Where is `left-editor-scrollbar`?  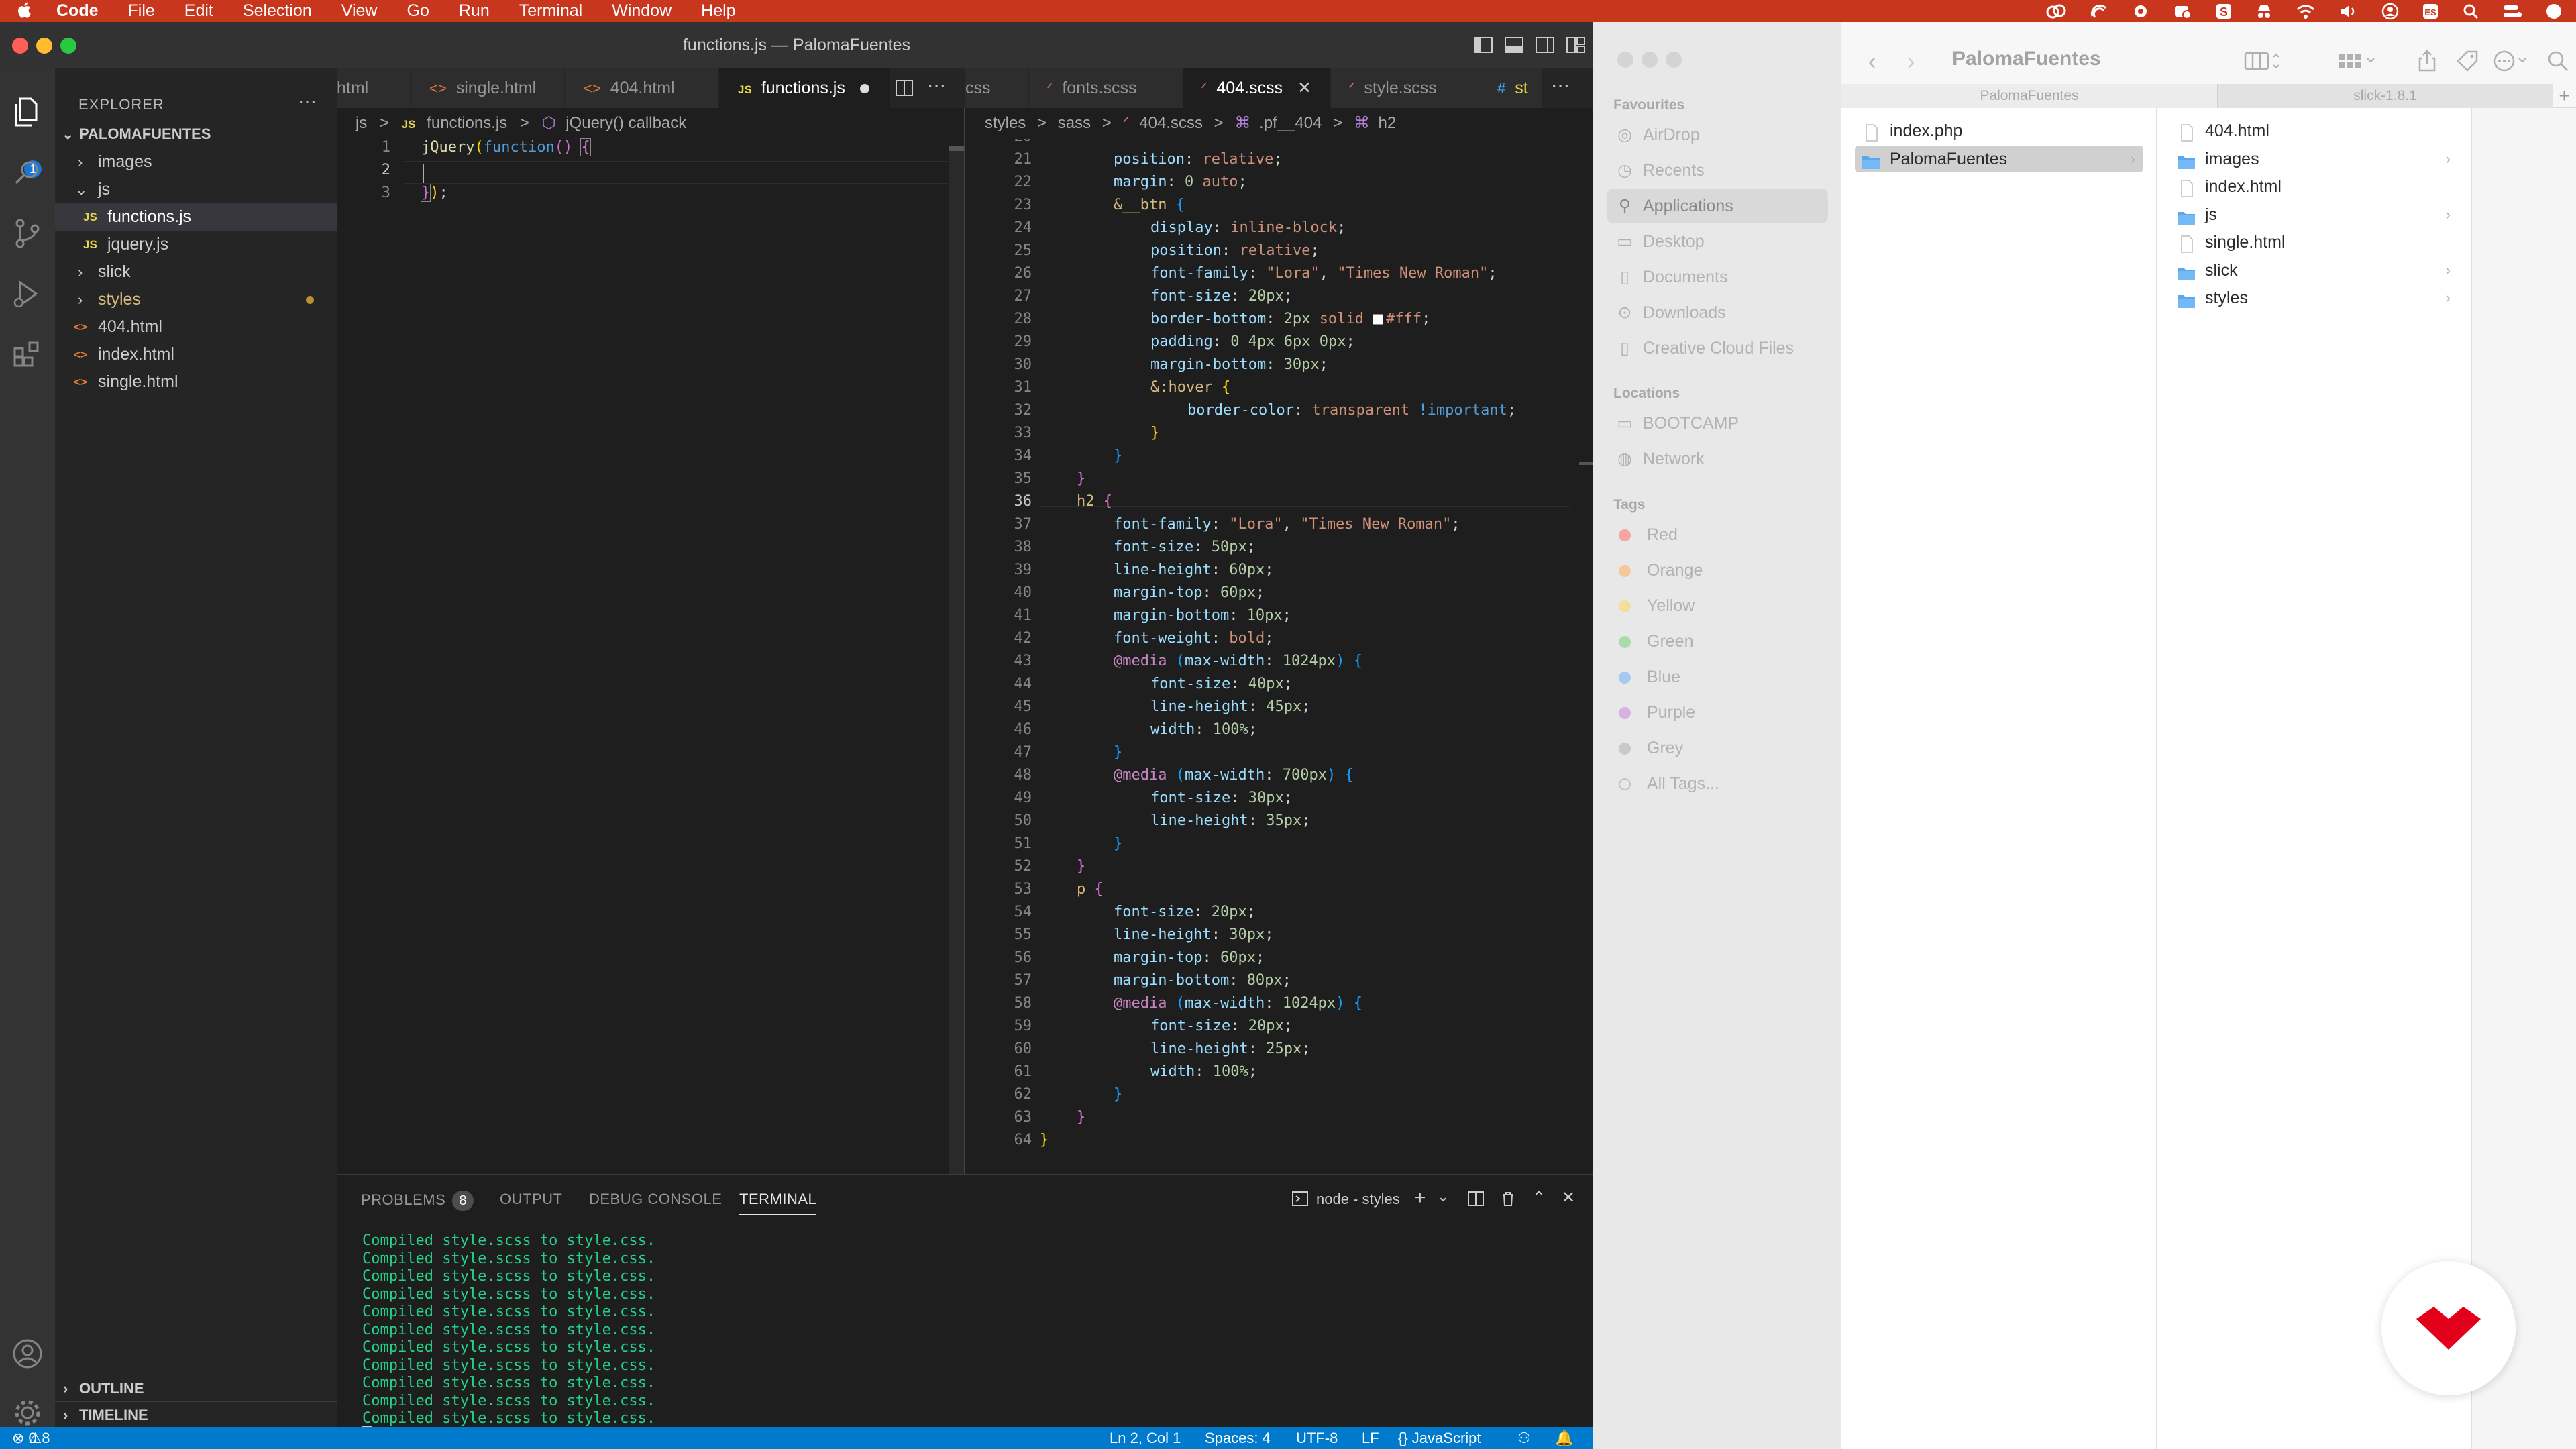
left-editor-scrollbar is located at coordinates (956, 660).